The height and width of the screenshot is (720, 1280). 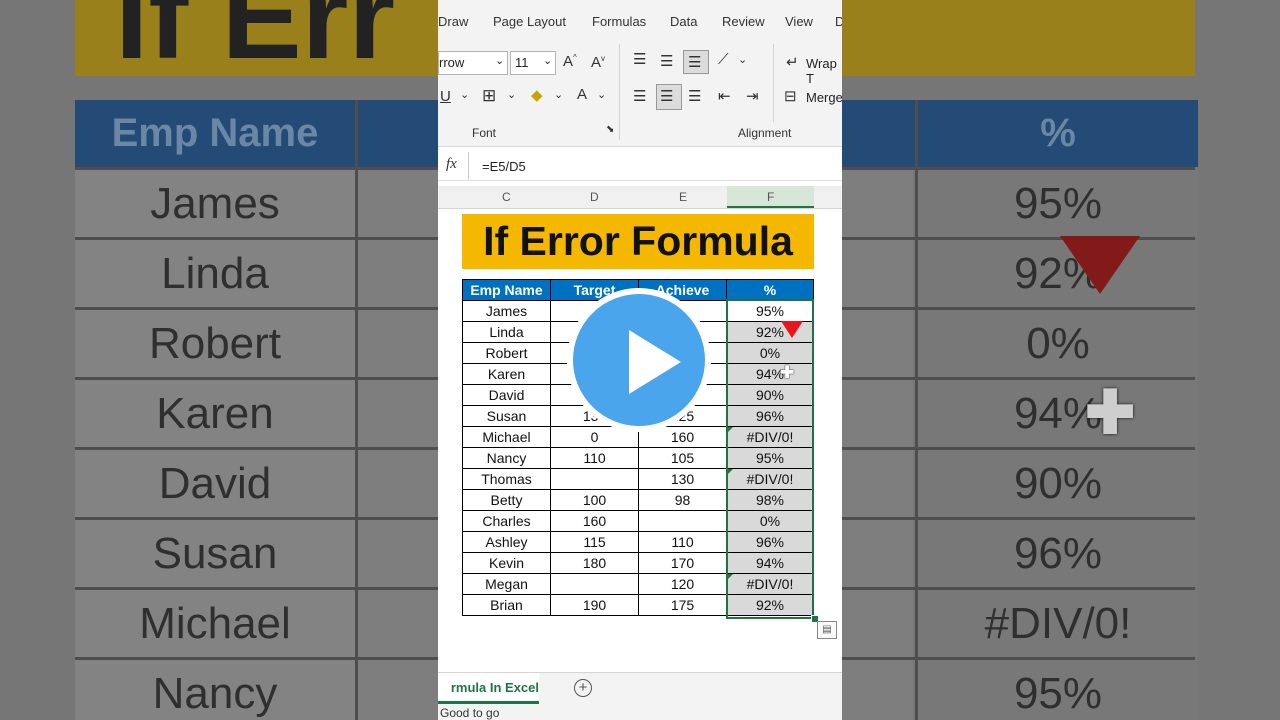 I want to click on merge-icon: ⊟, so click(x=790, y=96).